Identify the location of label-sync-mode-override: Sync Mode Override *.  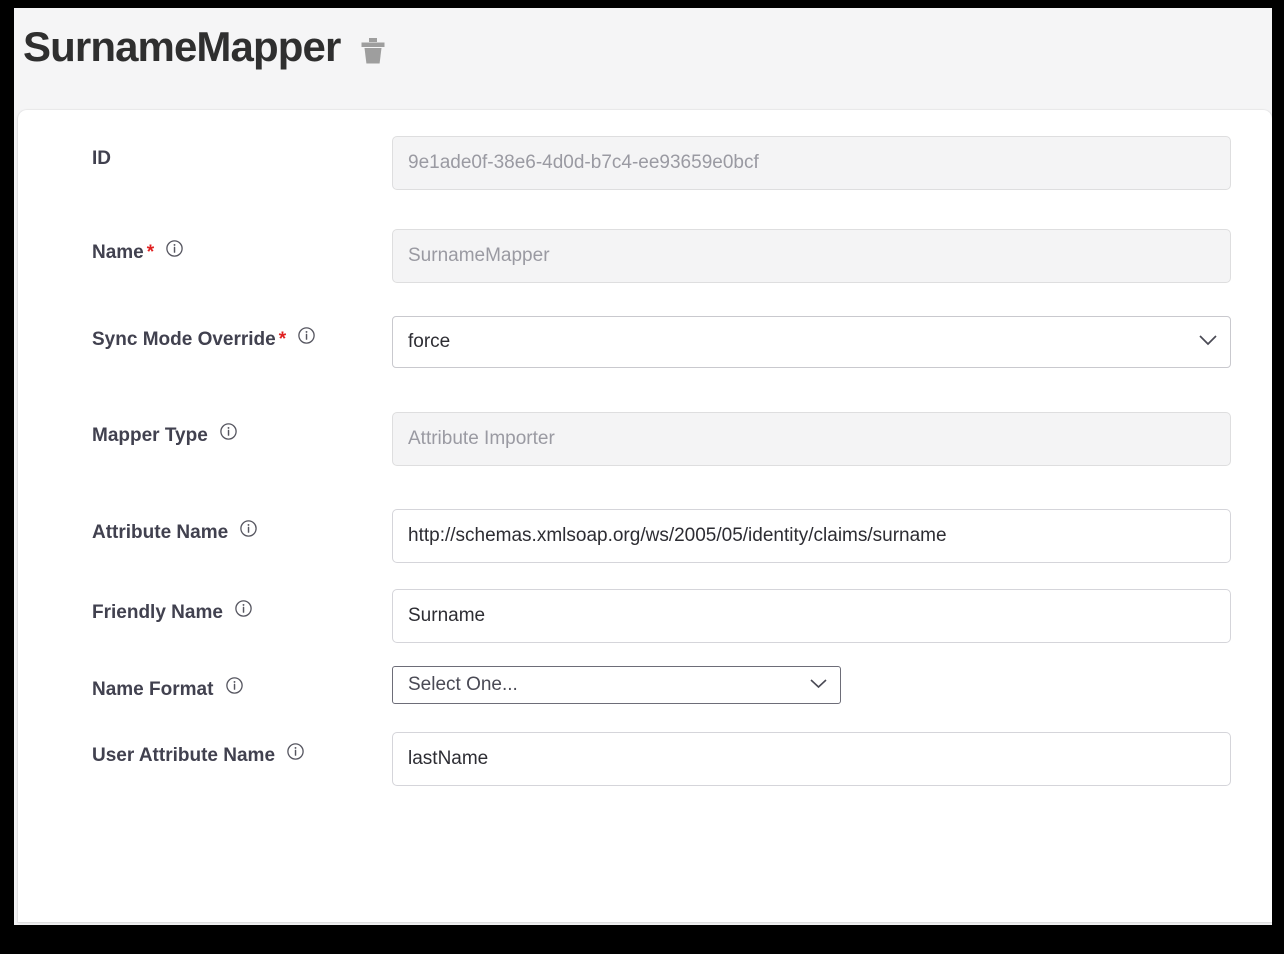
(242, 335).